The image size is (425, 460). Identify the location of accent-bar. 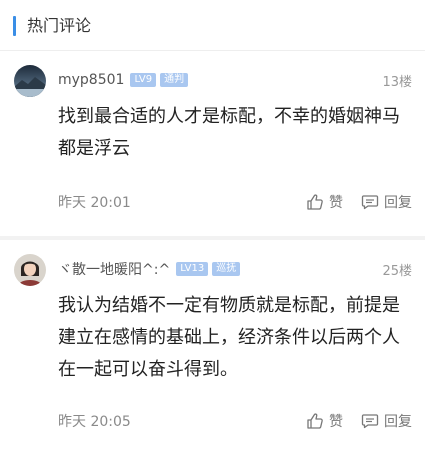
(14, 26).